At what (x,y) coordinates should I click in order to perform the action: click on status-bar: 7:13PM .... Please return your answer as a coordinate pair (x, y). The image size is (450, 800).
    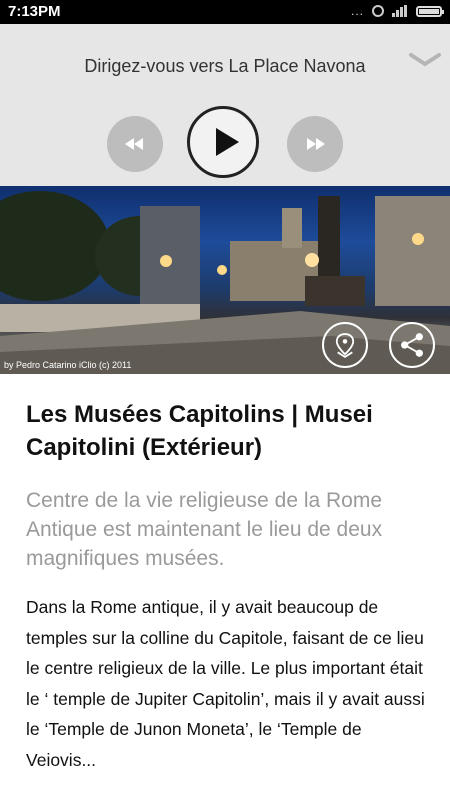
    Looking at the image, I should click on (225, 12).